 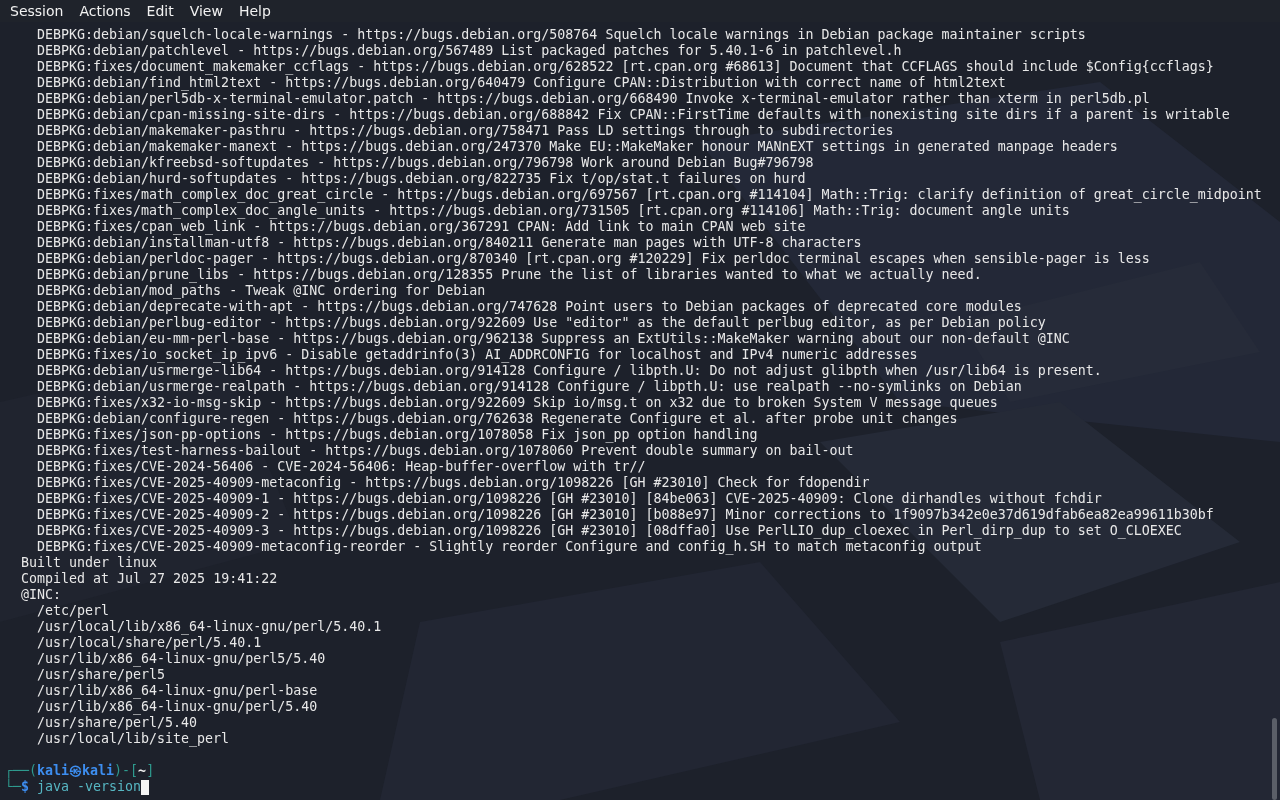 What do you see at coordinates (1274, 759) in the screenshot?
I see `scrollbar` at bounding box center [1274, 759].